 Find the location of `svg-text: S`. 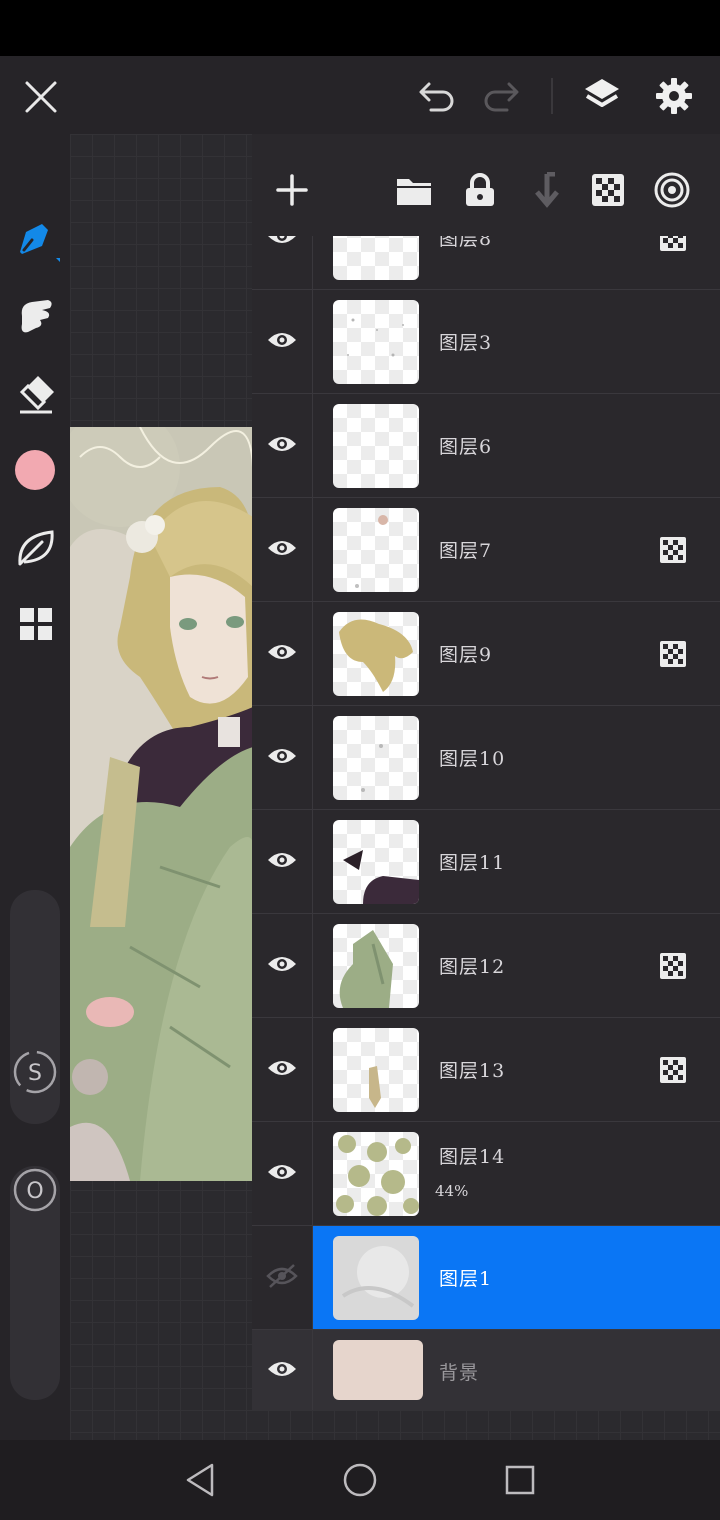

svg-text: S is located at coordinates (35, 1073).